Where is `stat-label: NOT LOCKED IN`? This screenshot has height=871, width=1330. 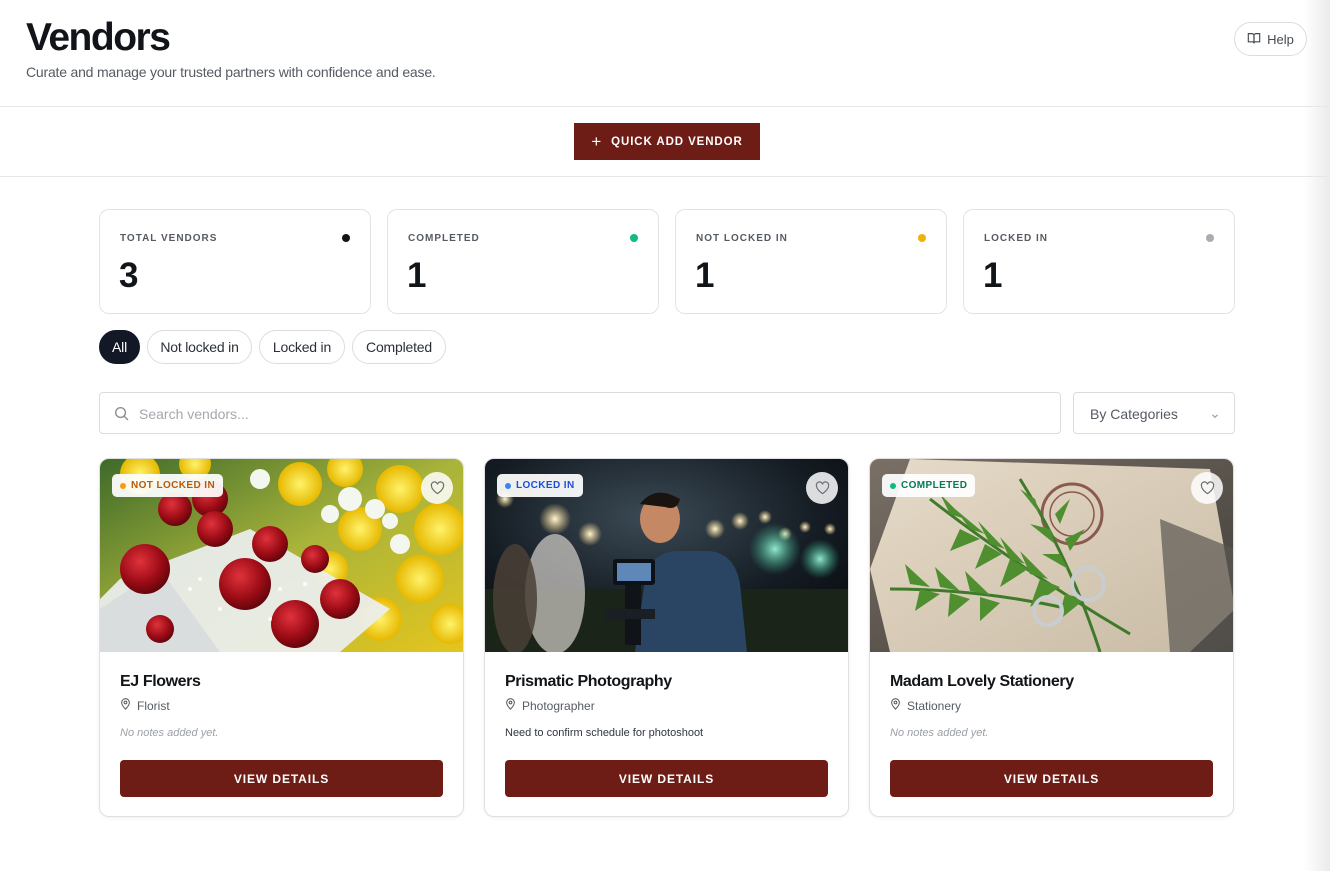
stat-label: NOT LOCKED IN is located at coordinates (742, 238).